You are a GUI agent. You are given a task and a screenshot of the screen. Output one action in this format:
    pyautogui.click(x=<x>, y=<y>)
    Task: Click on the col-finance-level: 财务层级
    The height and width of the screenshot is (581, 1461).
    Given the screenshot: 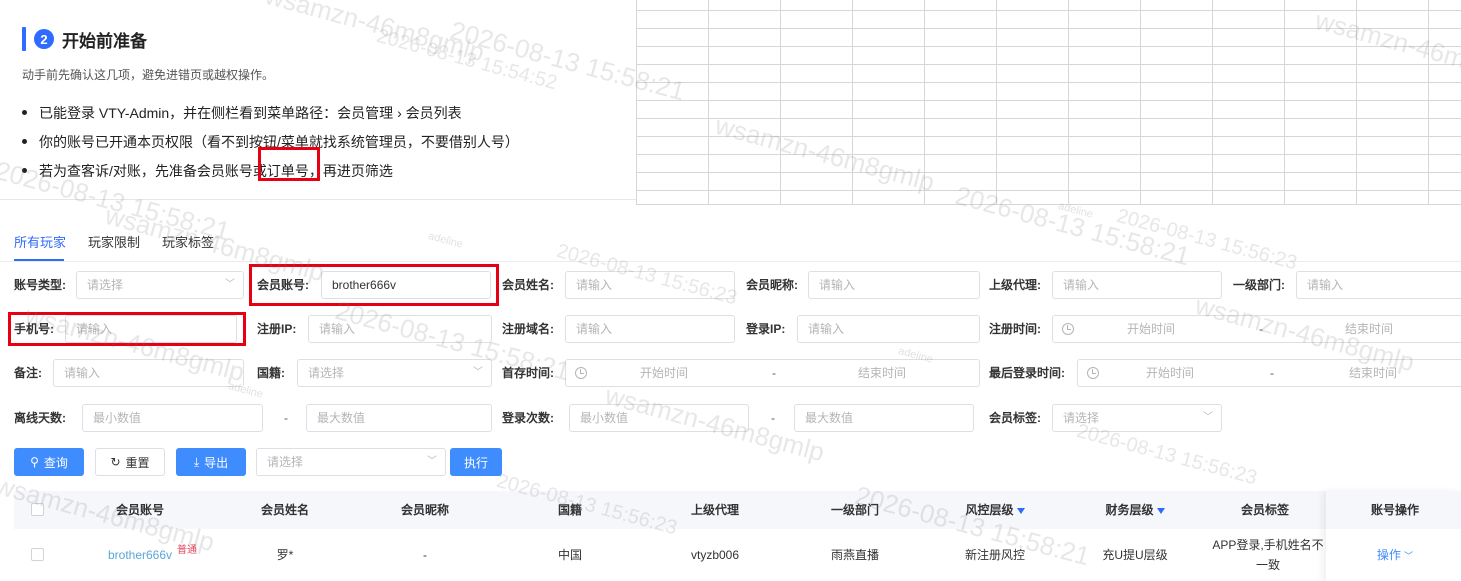 What is the action you would take?
    pyautogui.click(x=1135, y=510)
    